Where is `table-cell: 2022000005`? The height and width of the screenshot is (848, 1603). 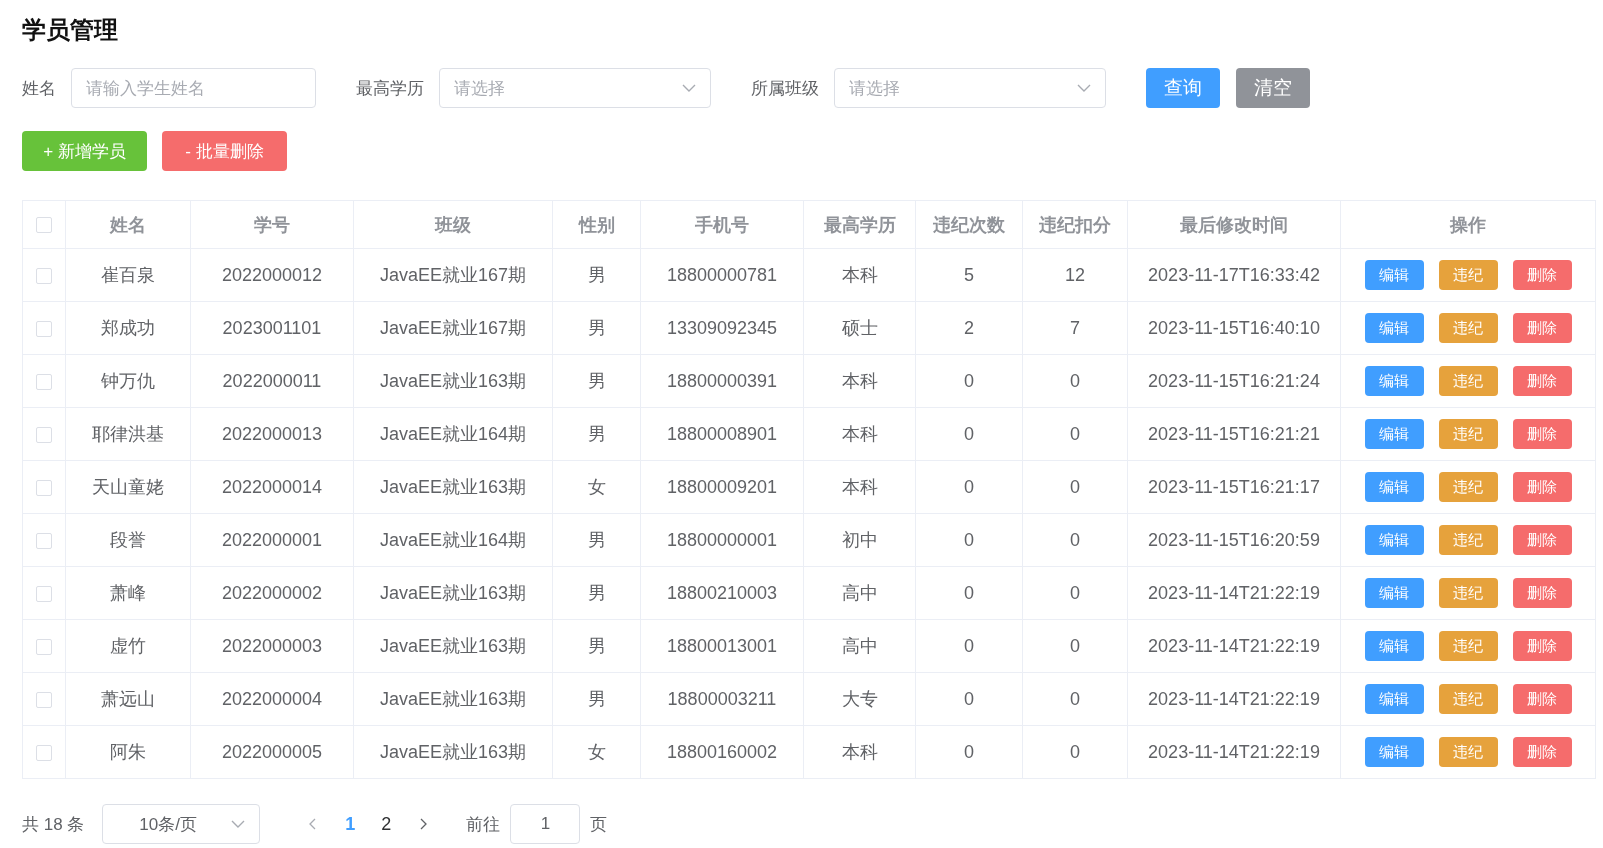 table-cell: 2022000005 is located at coordinates (272, 752).